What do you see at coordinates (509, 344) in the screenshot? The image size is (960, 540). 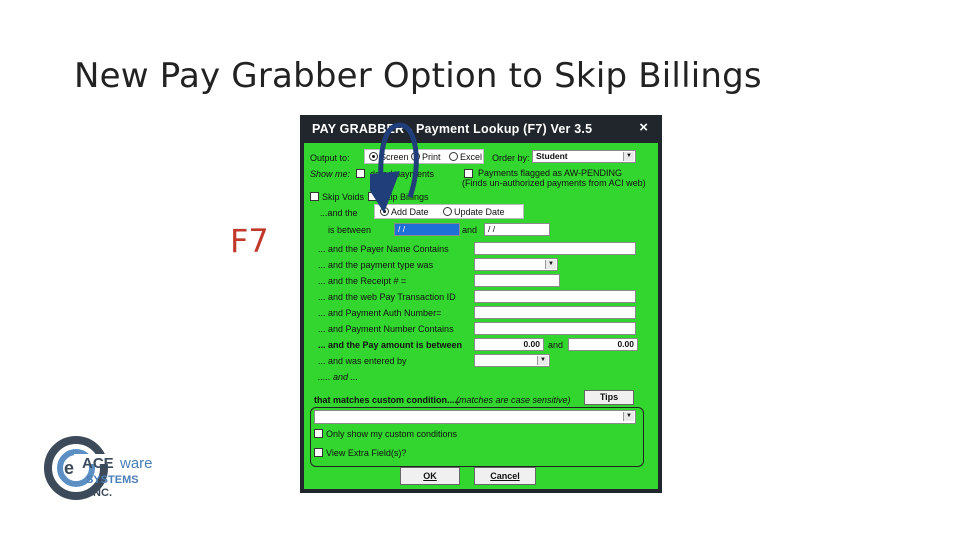 I see `amount-from-input: 0.00` at bounding box center [509, 344].